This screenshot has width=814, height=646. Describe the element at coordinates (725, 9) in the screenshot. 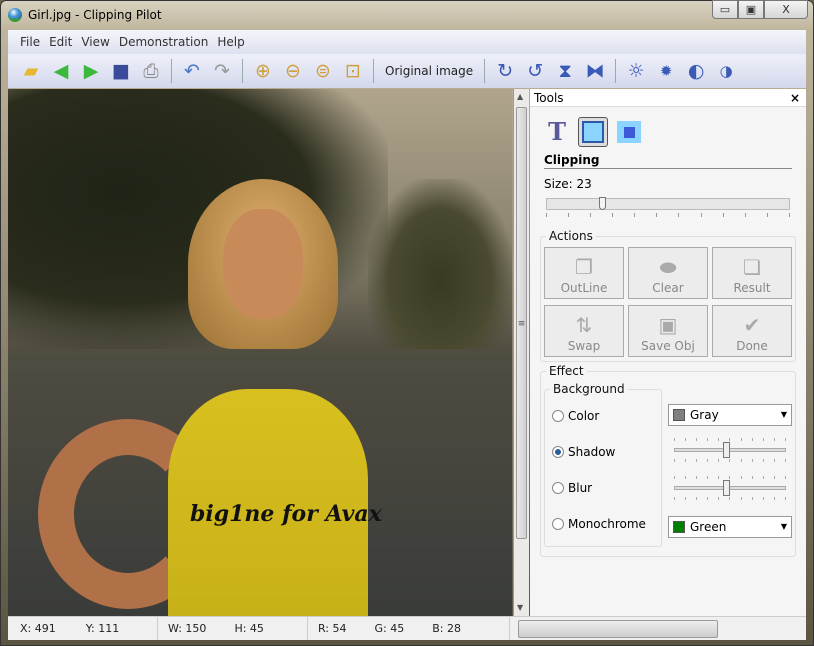

I see `minimize-button: ▭` at that location.